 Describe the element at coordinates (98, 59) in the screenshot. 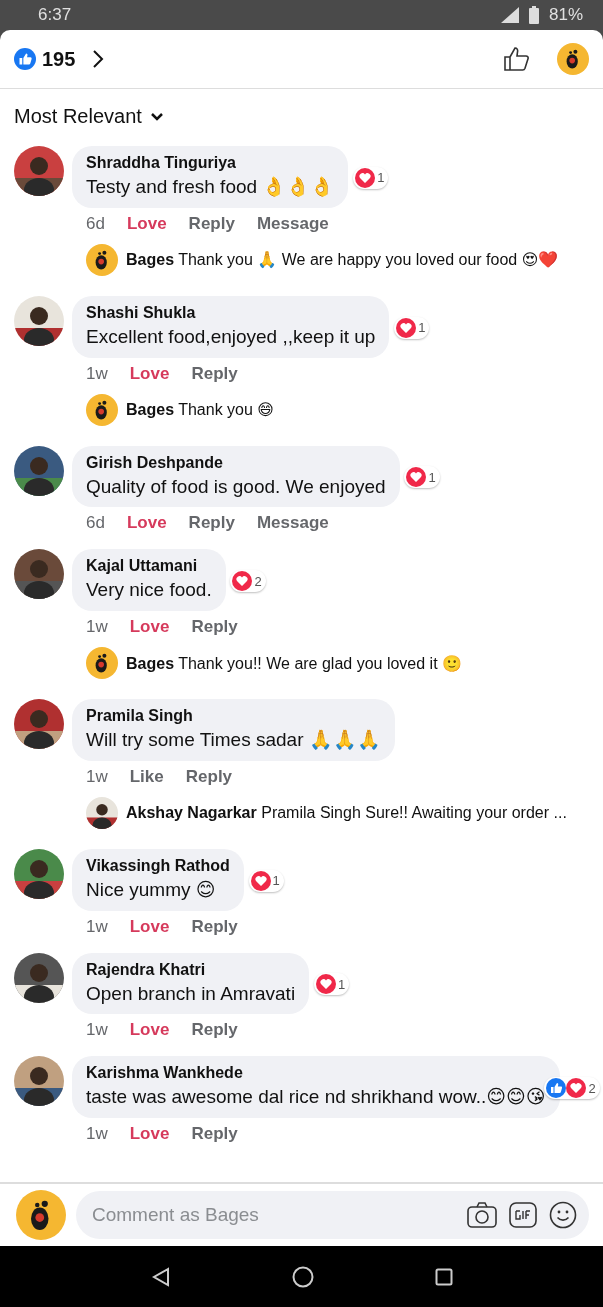

I see `chevron-right-icon` at that location.